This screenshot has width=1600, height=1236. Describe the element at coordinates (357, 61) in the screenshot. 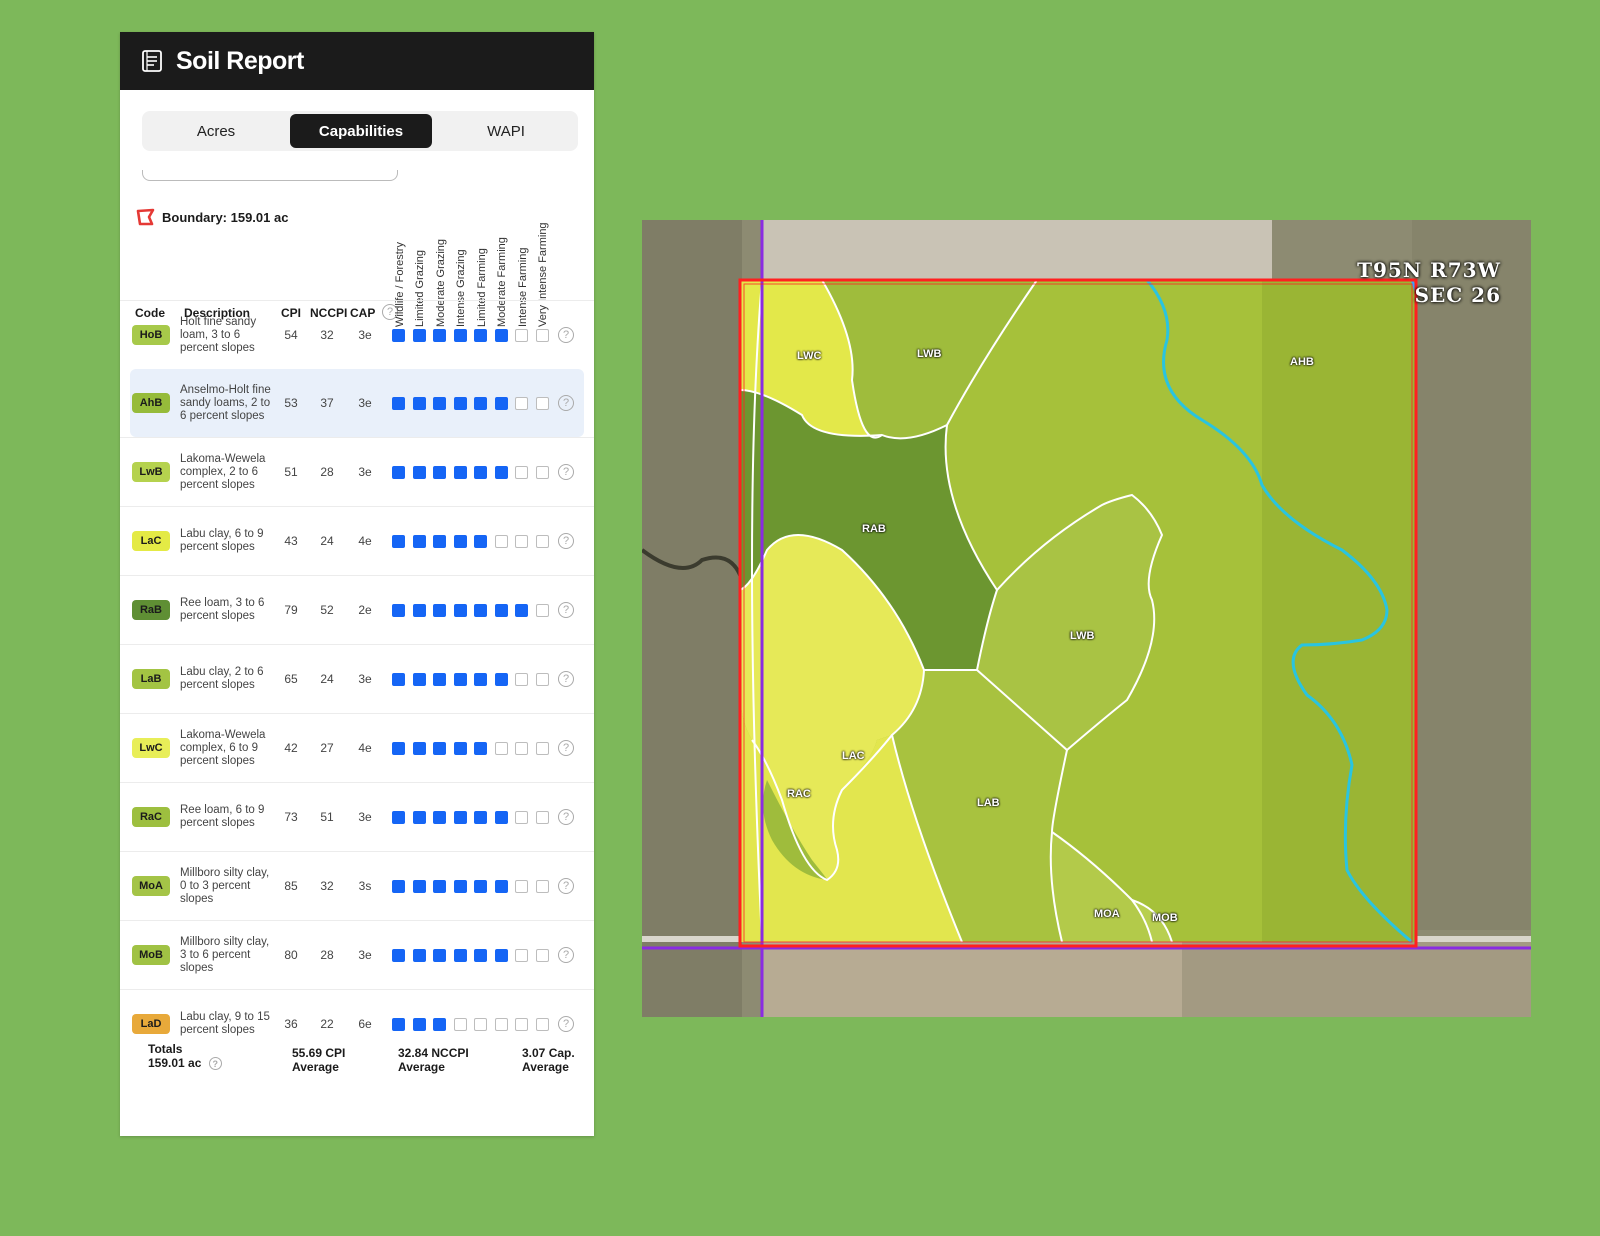

I see `panel-header: Soil Report` at that location.